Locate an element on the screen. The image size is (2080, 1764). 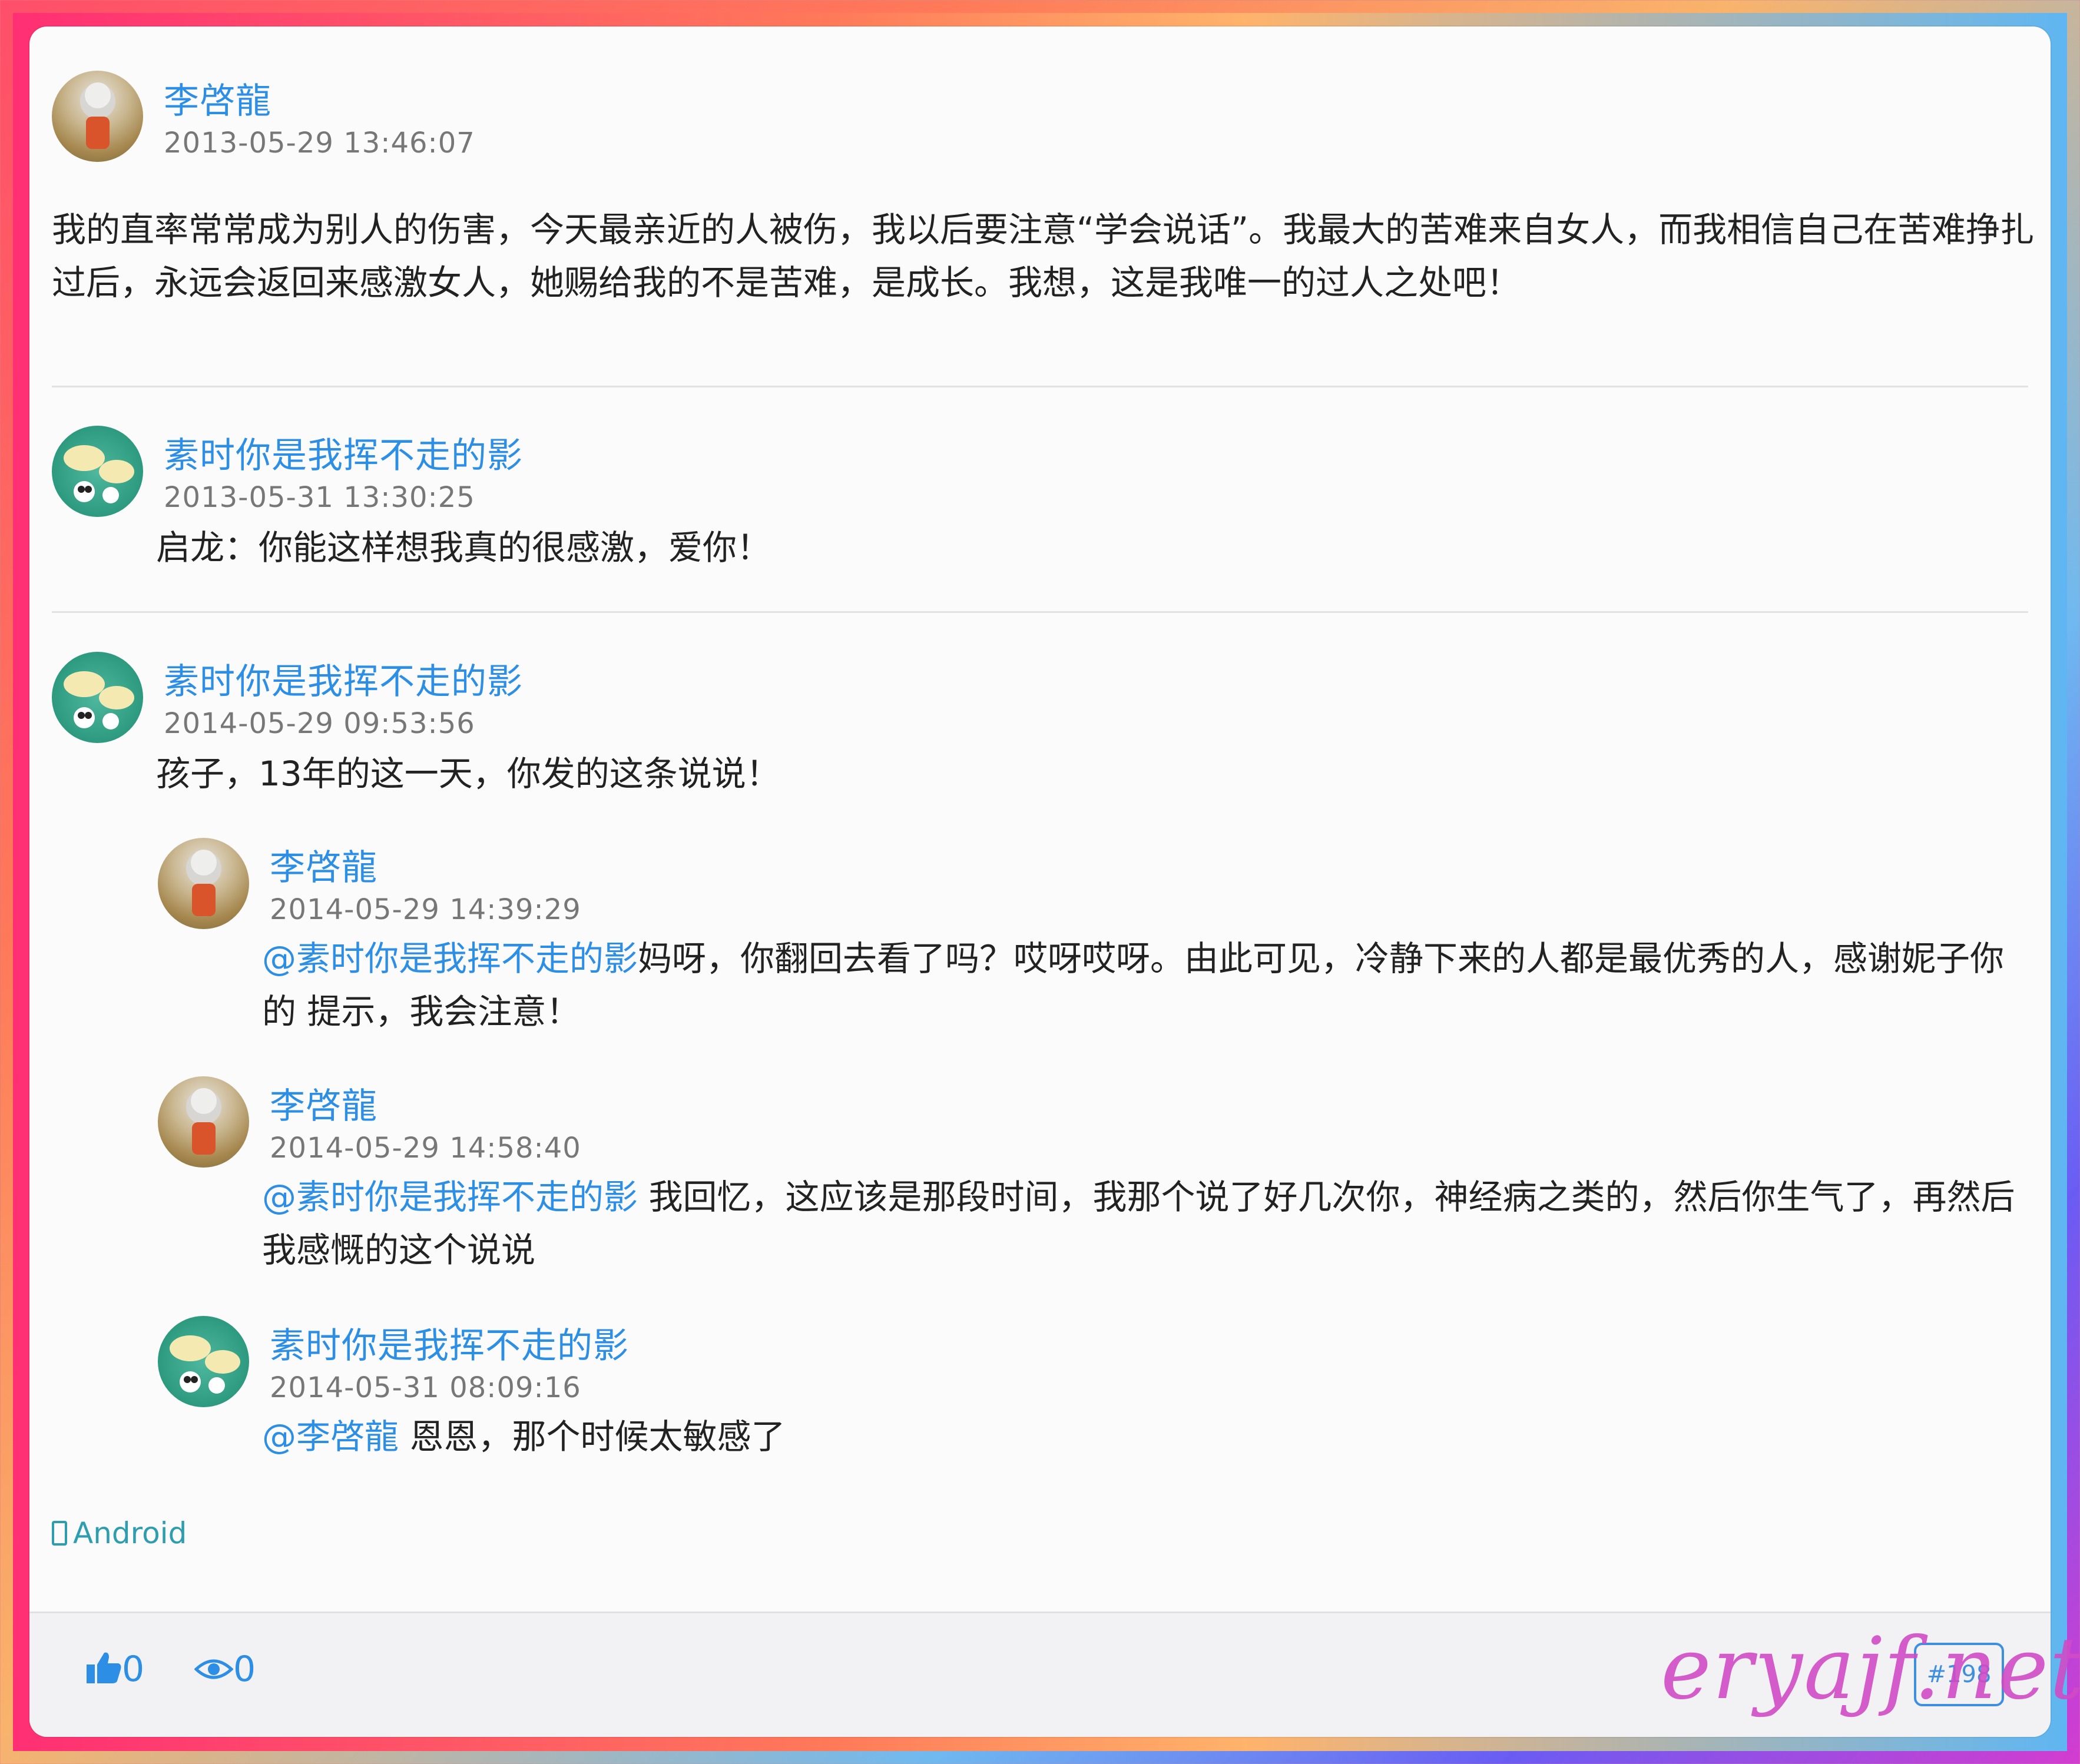
comment-time: 2013-05-31 13:30:25 is located at coordinates (319, 497).